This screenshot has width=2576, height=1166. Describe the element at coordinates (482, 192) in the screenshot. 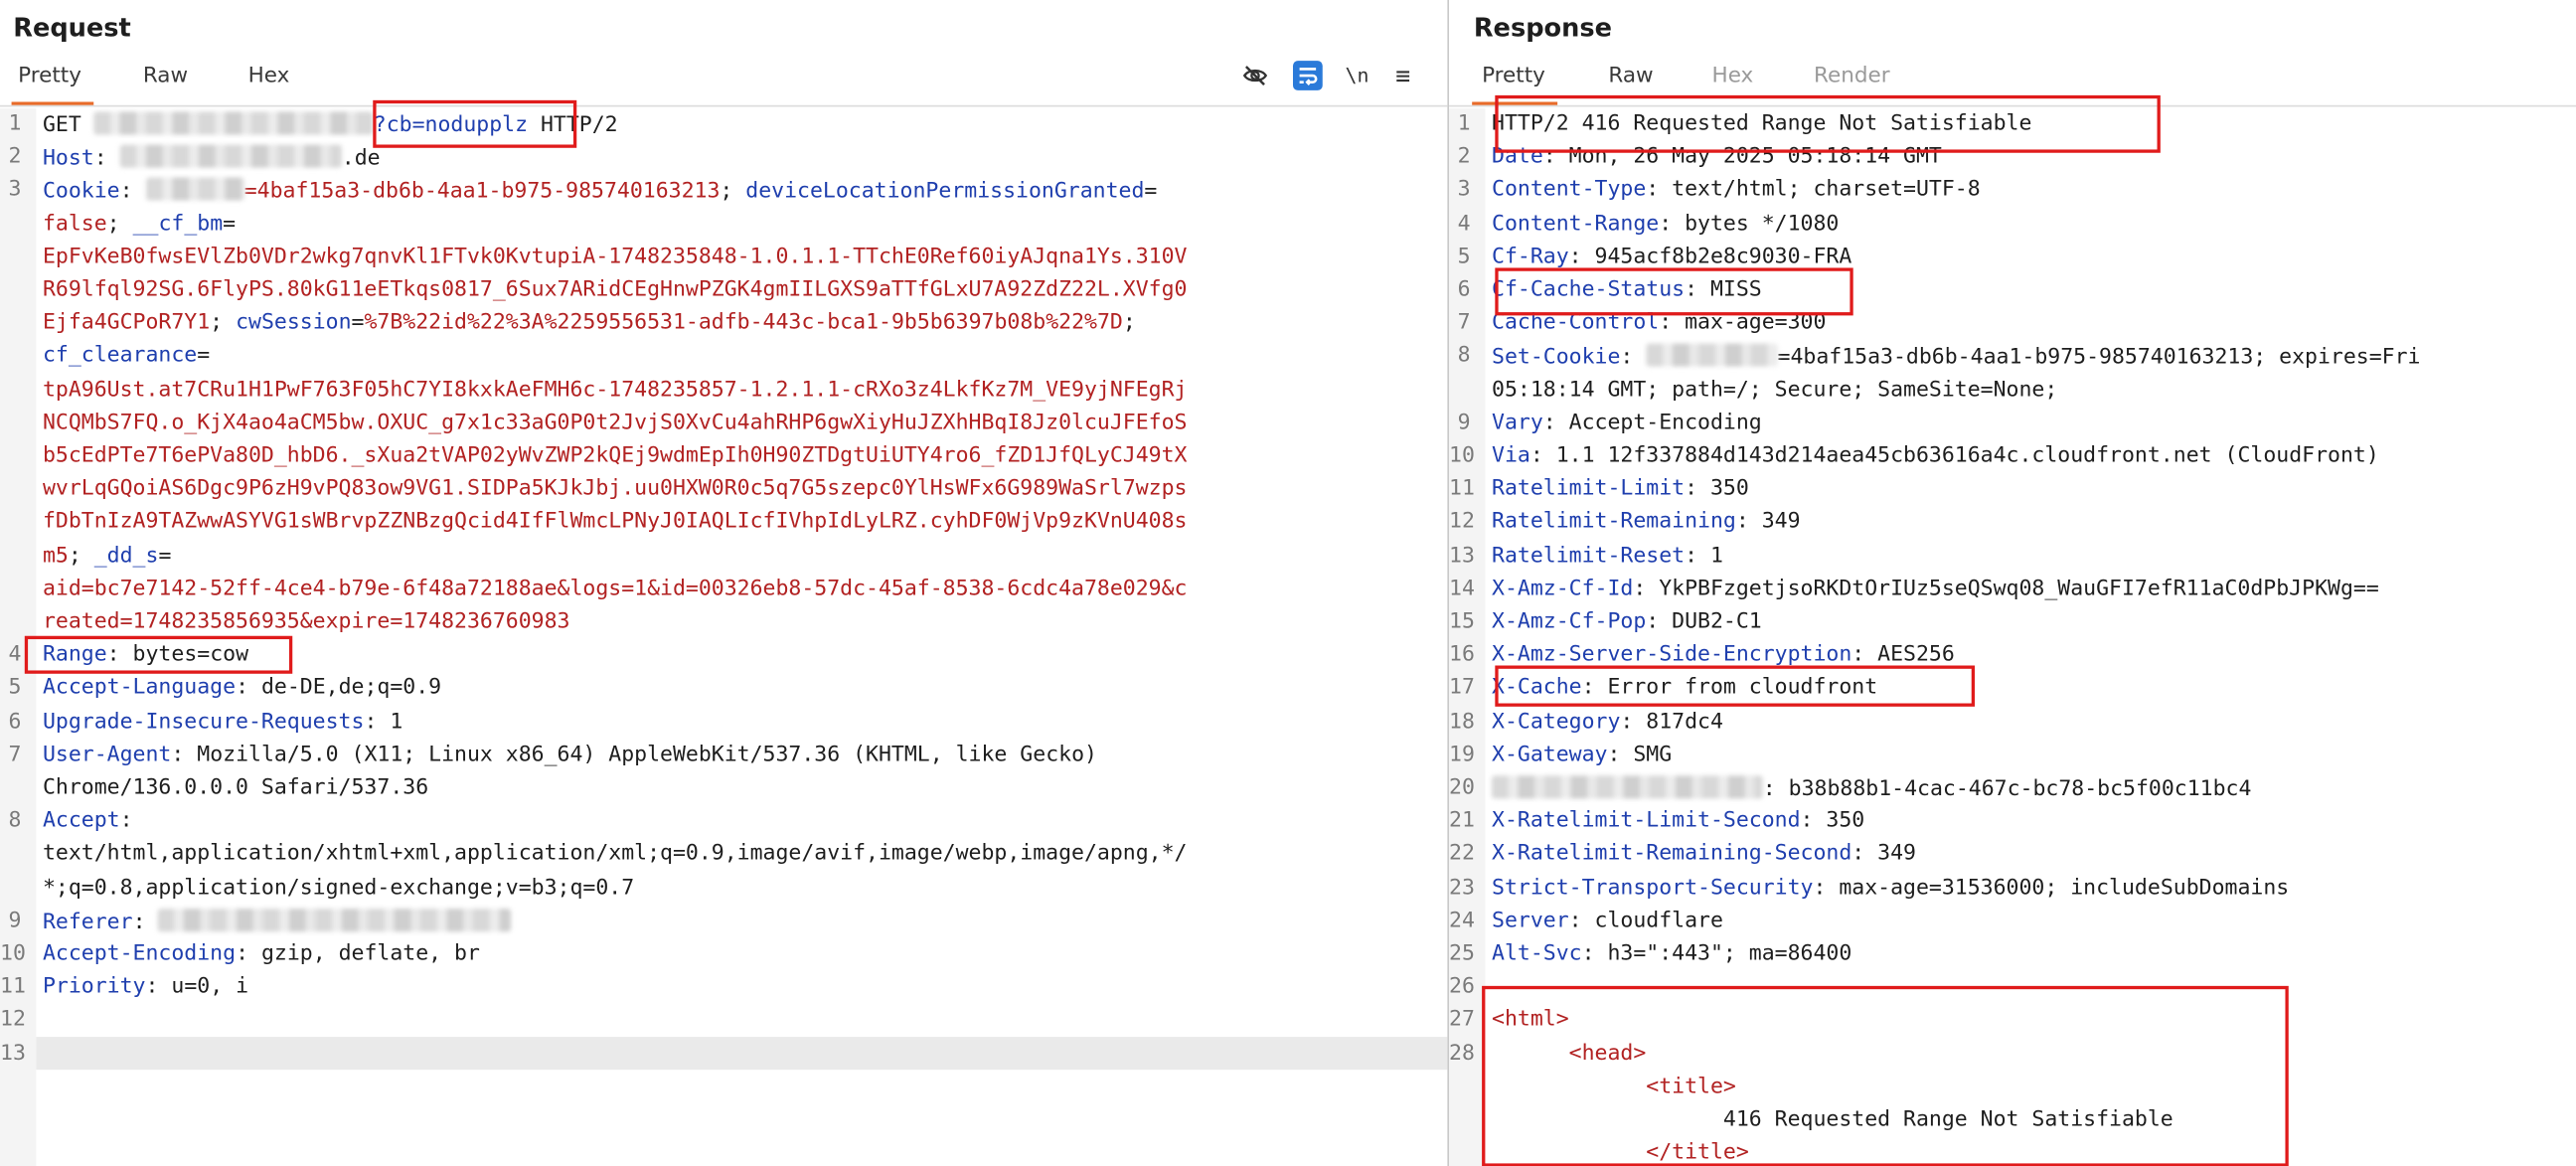

I see `code-text: =4baf15a3-db6b-4aa1-b975-985740163213` at that location.